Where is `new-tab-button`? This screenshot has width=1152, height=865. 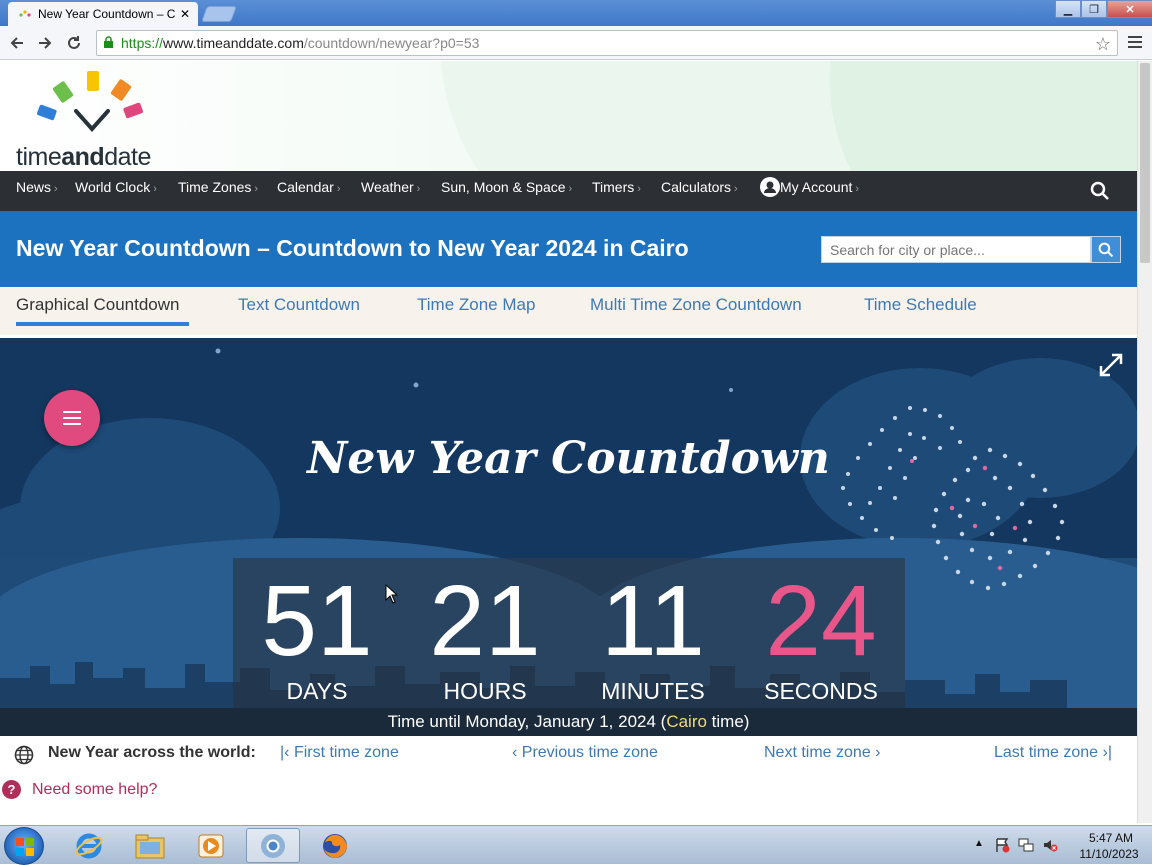
new-tab-button is located at coordinates (219, 14).